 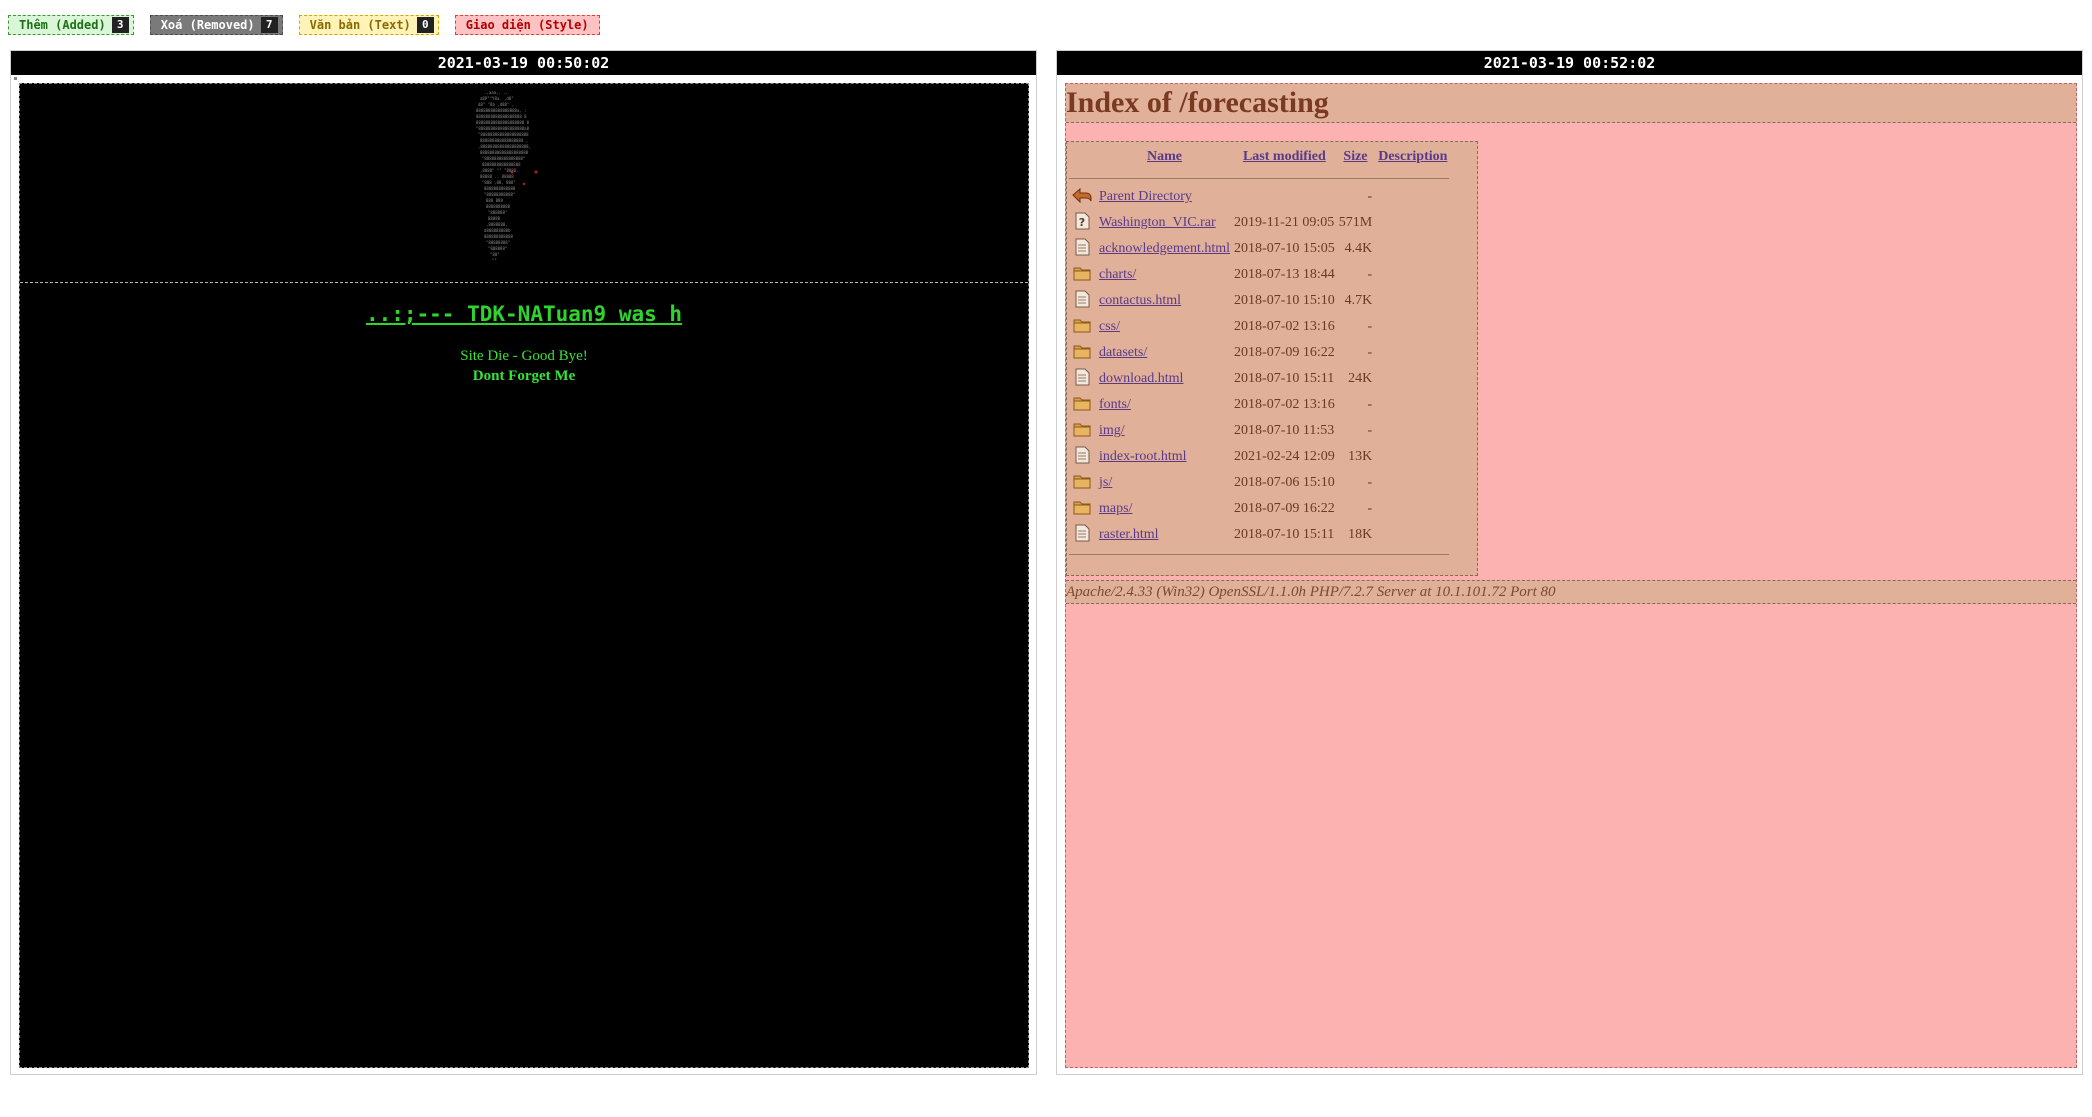 I want to click on legend-removed-label: Xoá (Removed), so click(x=207, y=25).